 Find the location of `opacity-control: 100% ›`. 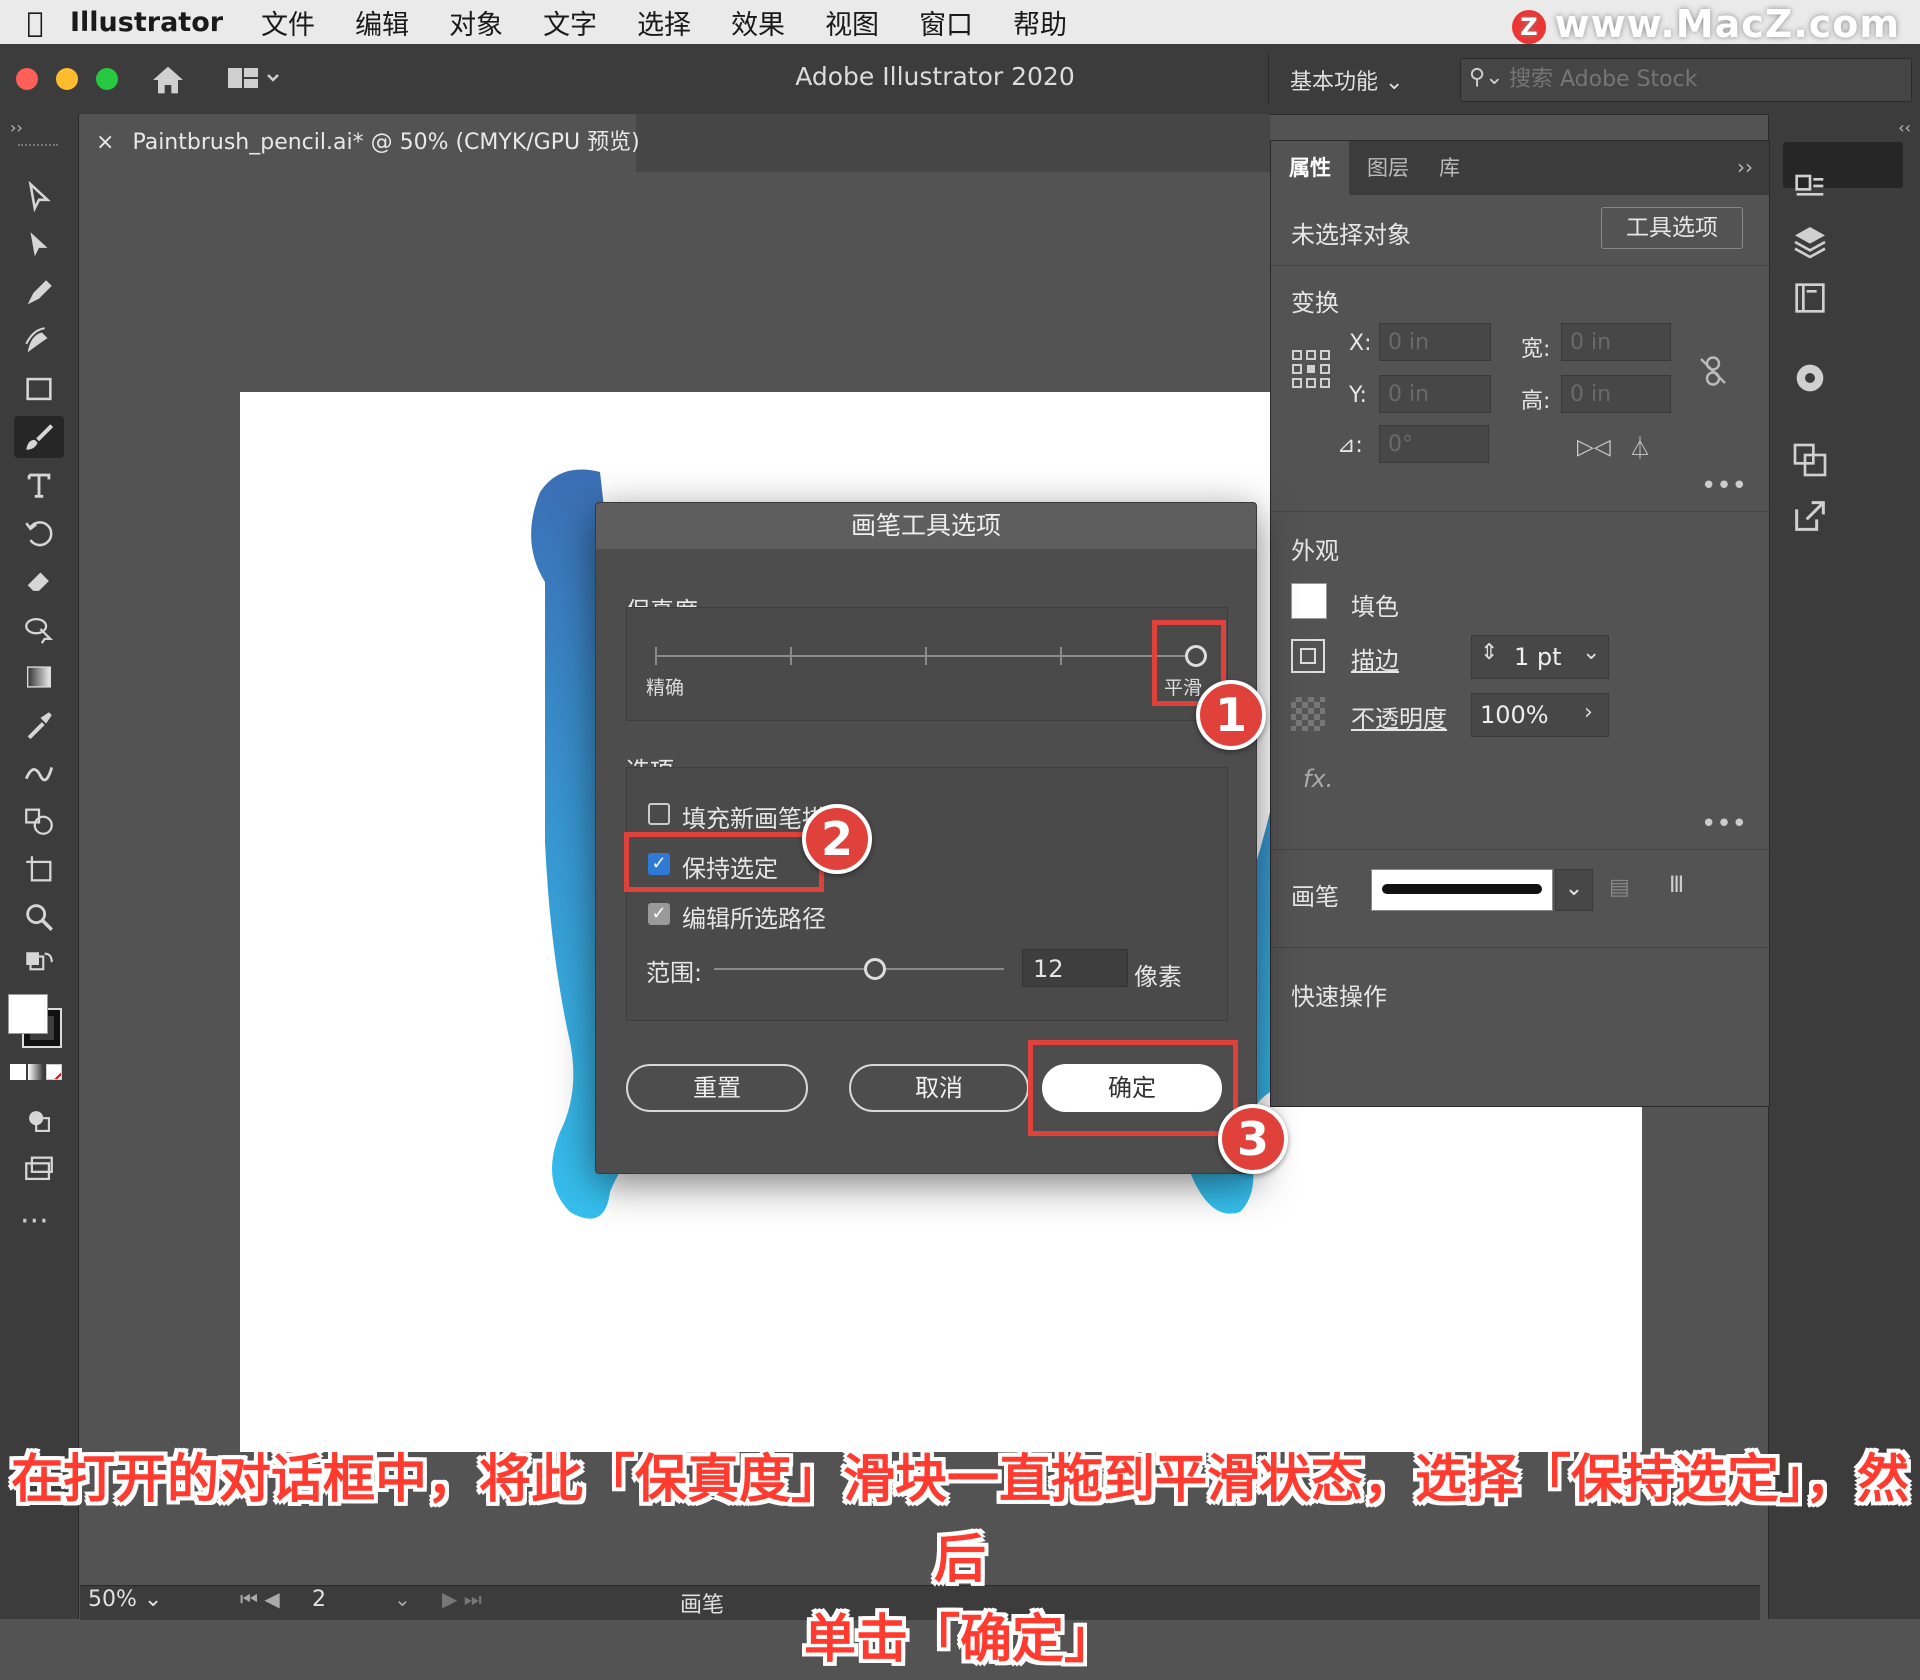

opacity-control: 100% › is located at coordinates (1540, 715).